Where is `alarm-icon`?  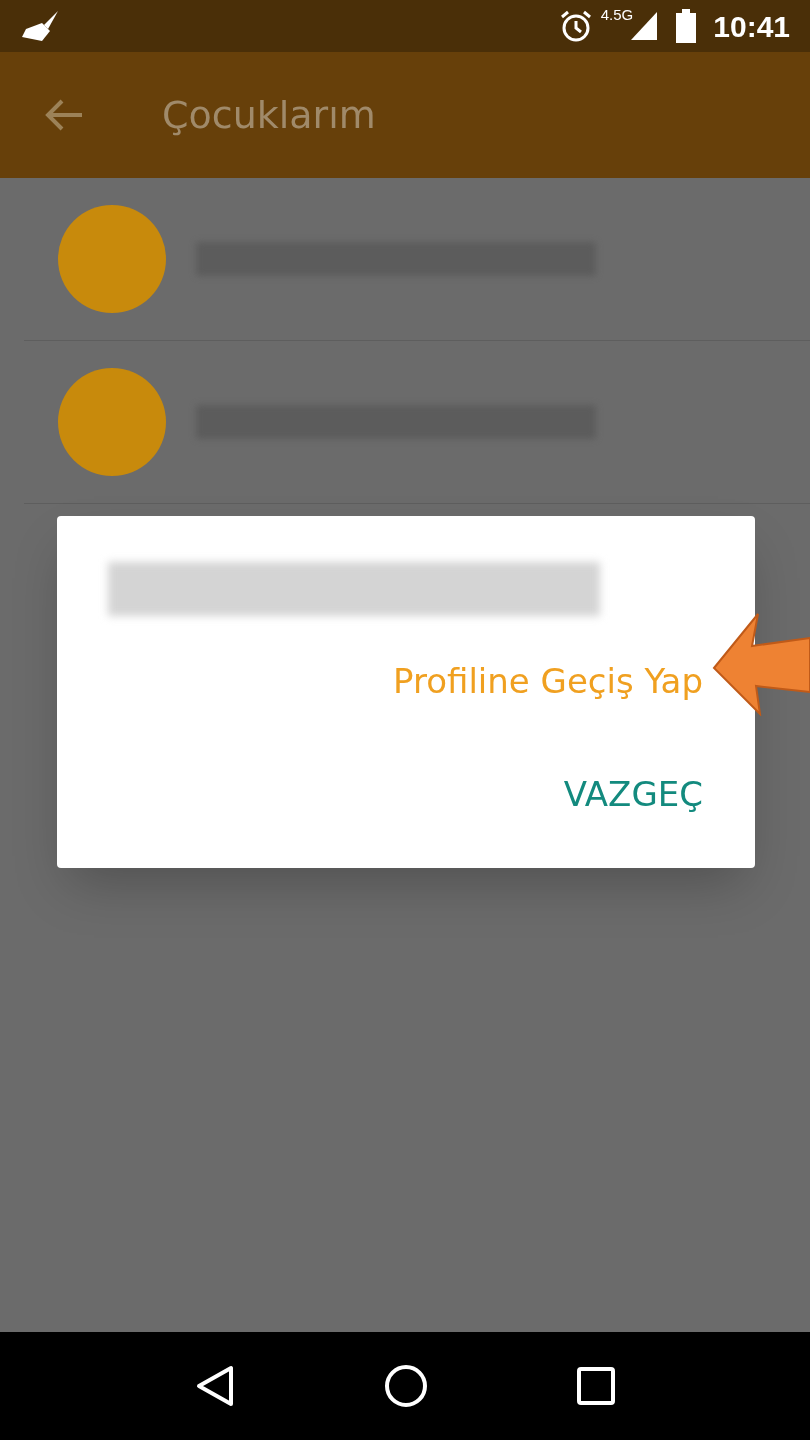 alarm-icon is located at coordinates (575, 26).